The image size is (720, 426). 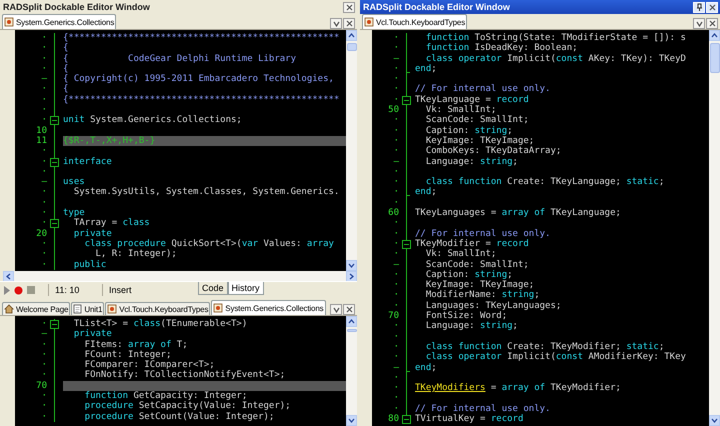 What do you see at coordinates (213, 288) in the screenshot?
I see `view-tab: Code` at bounding box center [213, 288].